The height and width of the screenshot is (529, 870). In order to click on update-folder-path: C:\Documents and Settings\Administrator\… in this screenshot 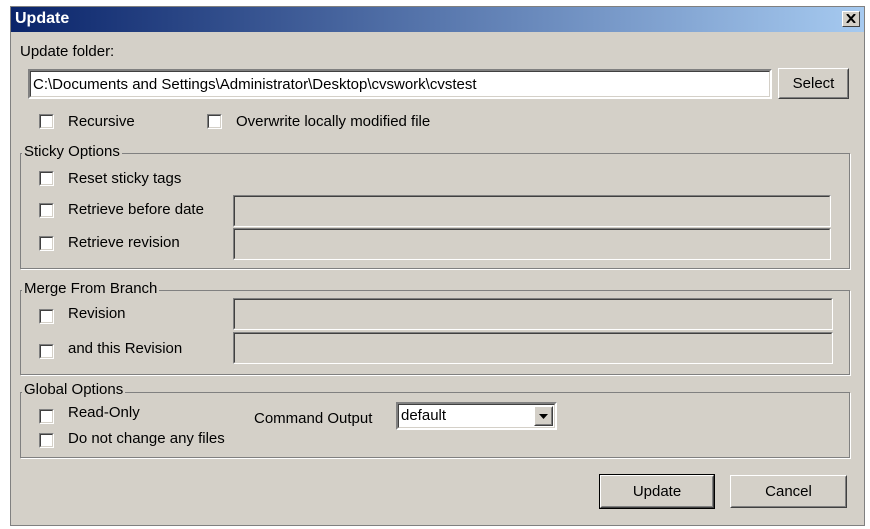, I will do `click(255, 84)`.